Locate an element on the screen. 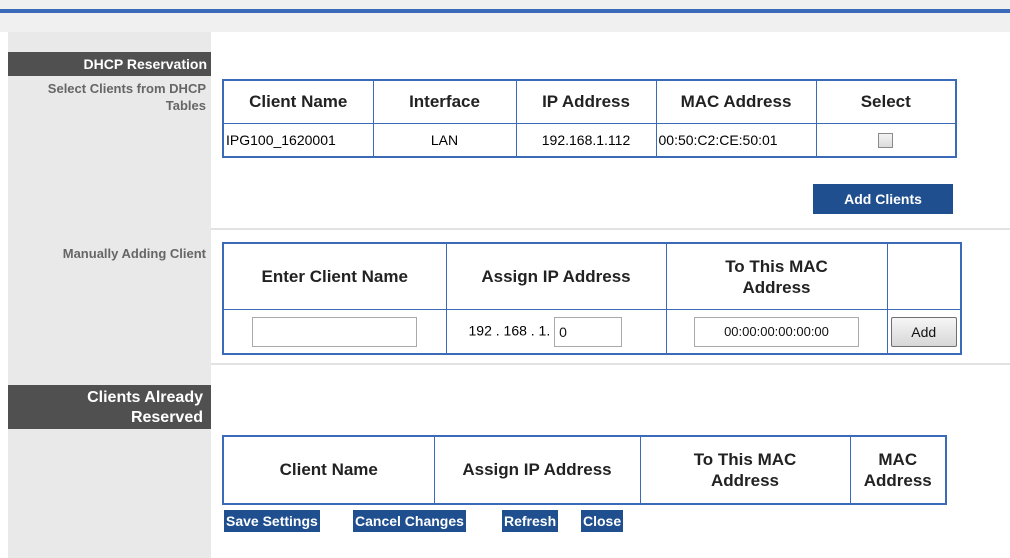 This screenshot has width=1010, height=558. table-row: 192 . 168 . 1. 0 00:00:00:00:00:00 Add is located at coordinates (592, 332).